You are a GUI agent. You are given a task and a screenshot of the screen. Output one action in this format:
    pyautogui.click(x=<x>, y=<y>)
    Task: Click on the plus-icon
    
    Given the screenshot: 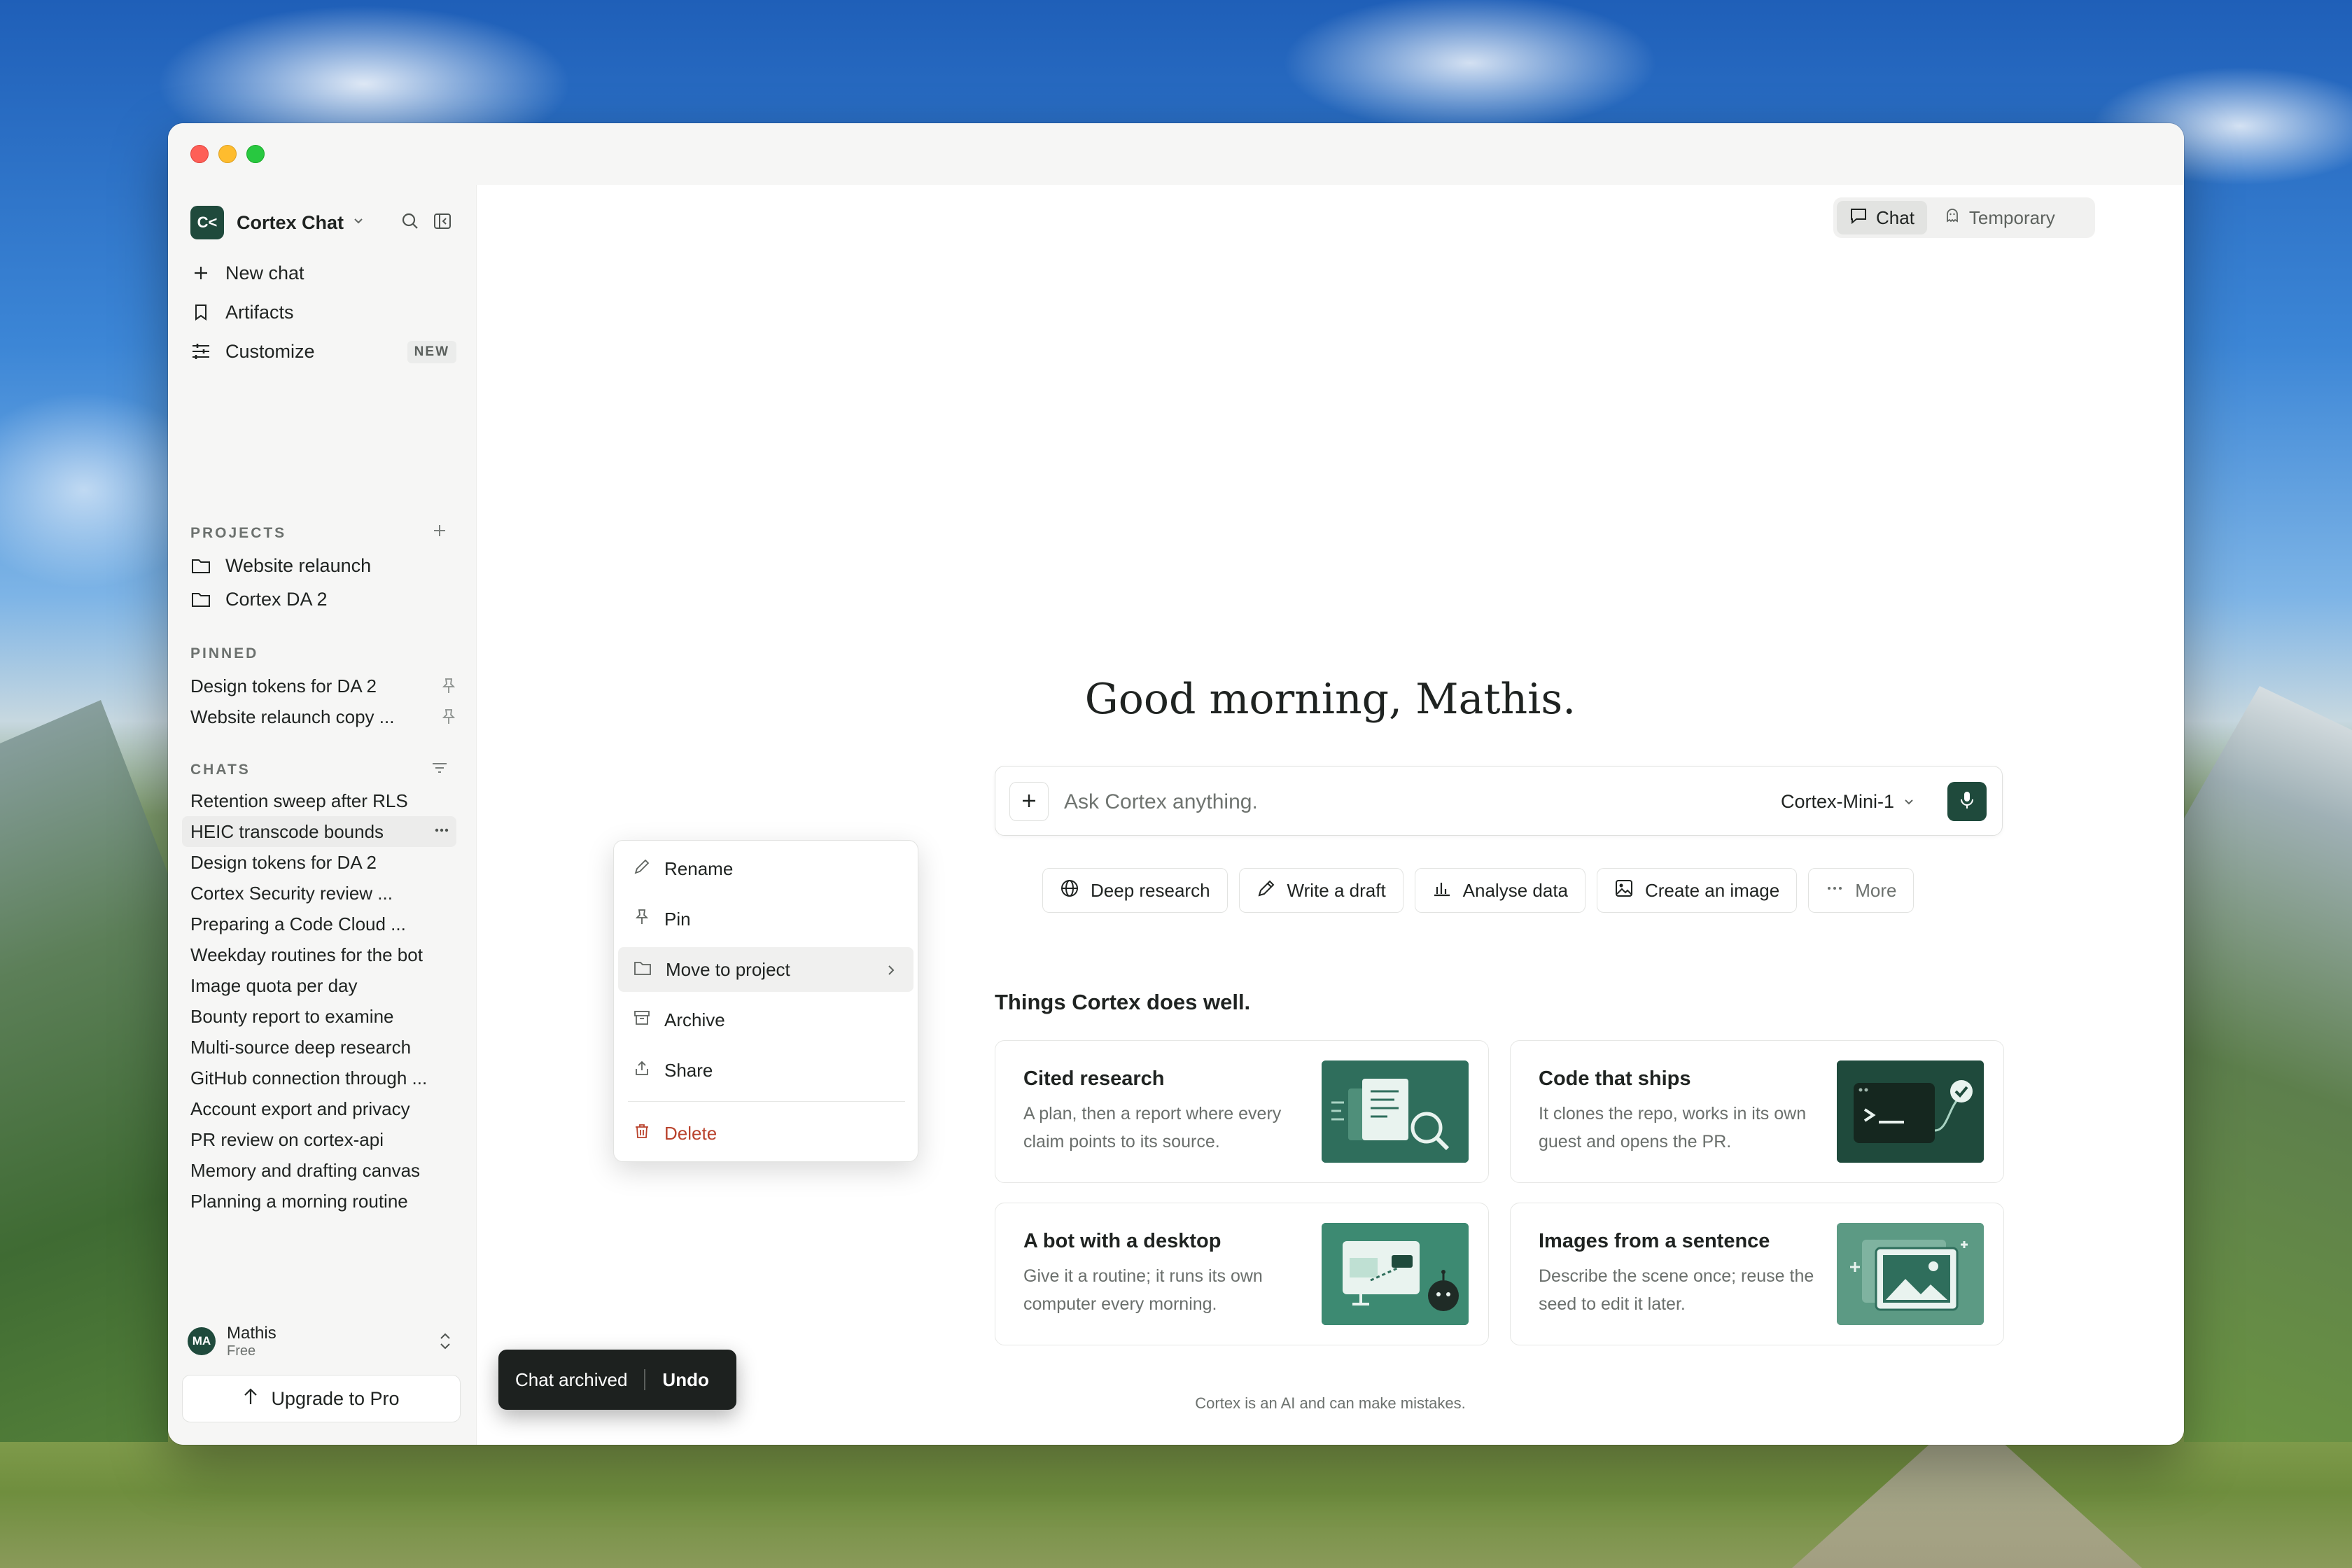 What is the action you would take?
    pyautogui.click(x=1029, y=802)
    